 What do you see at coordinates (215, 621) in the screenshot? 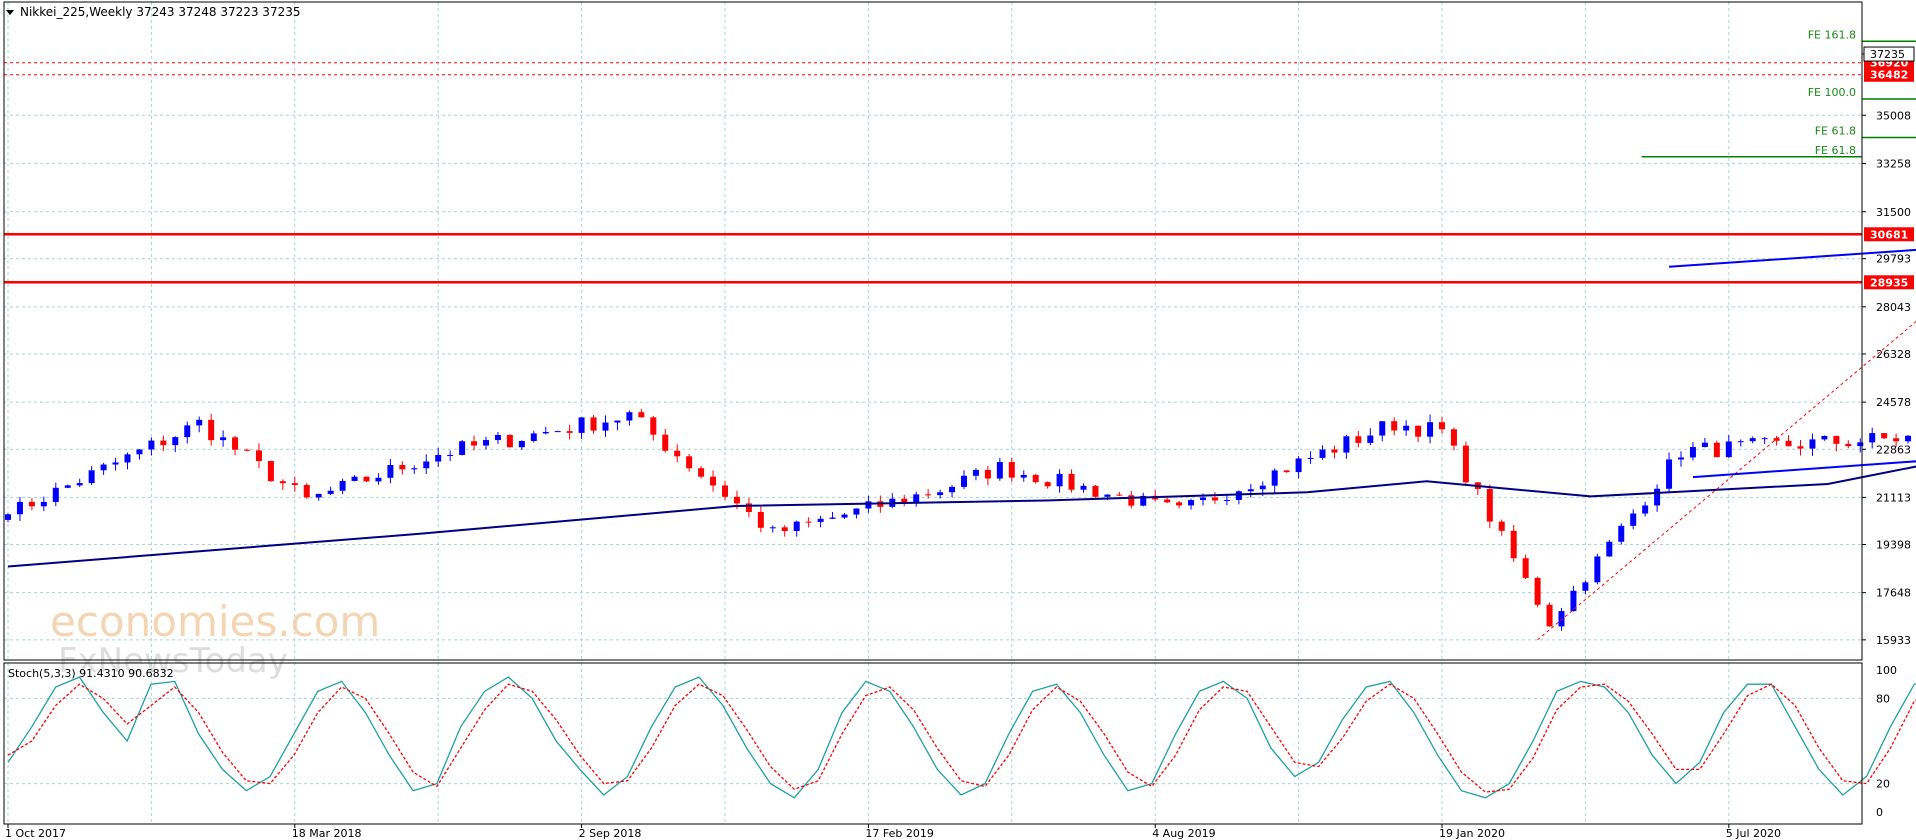
I see `watermark-line-1: economies.com` at bounding box center [215, 621].